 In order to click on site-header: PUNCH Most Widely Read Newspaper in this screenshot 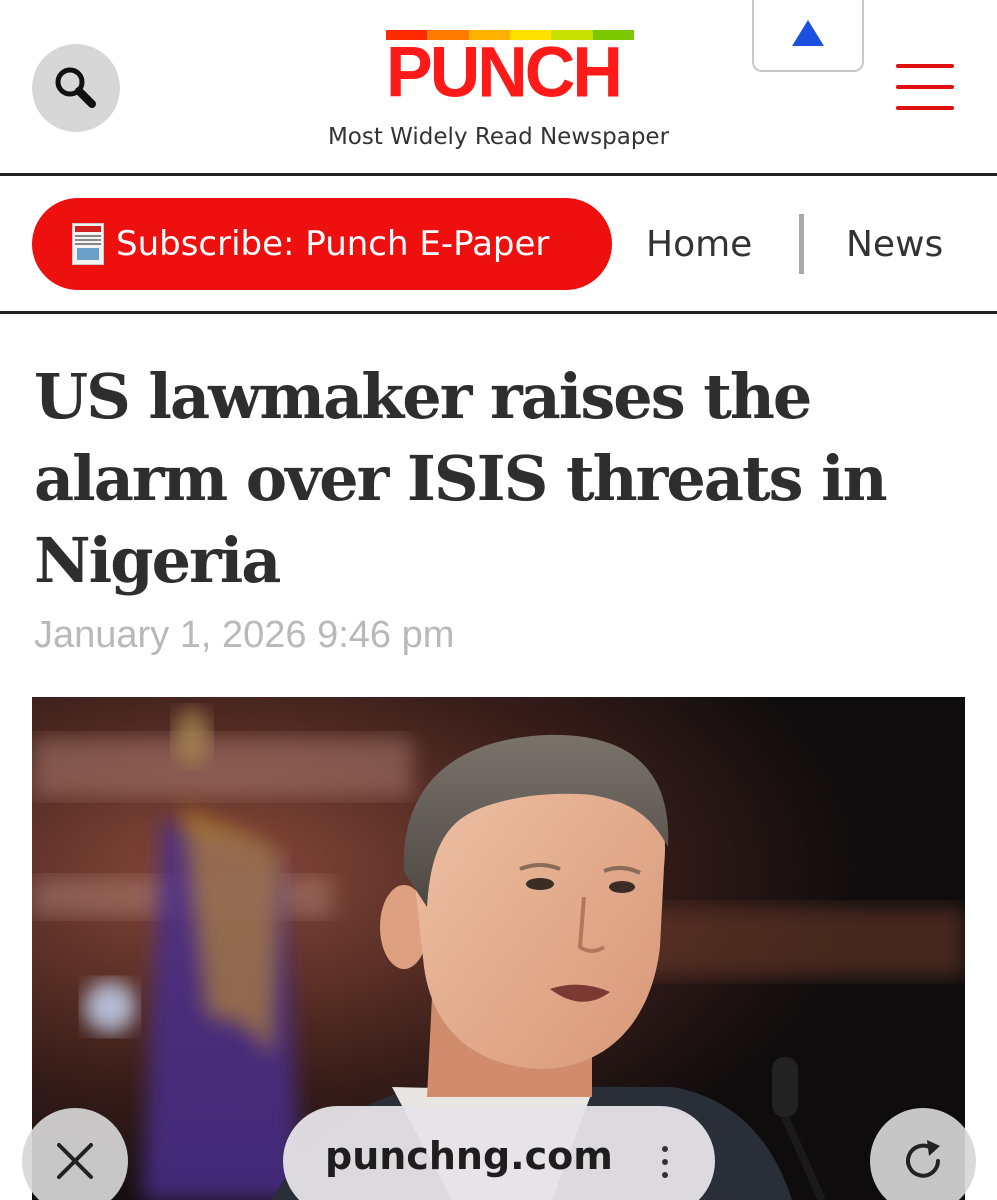, I will do `click(498, 88)`.